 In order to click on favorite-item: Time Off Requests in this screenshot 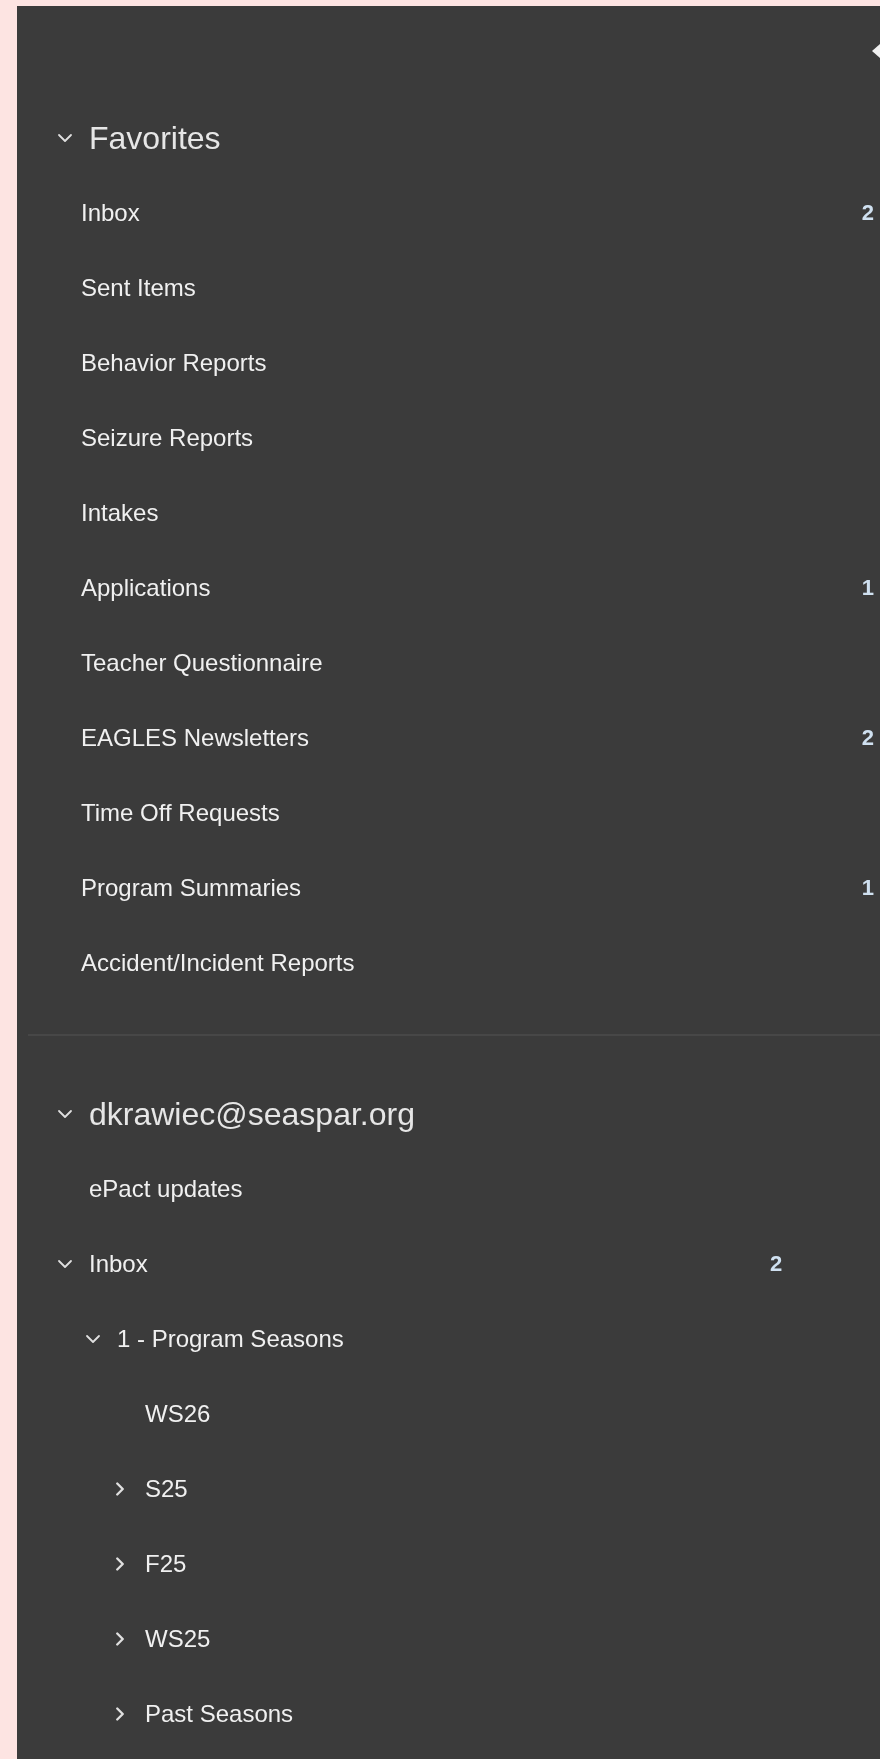, I will do `click(180, 812)`.